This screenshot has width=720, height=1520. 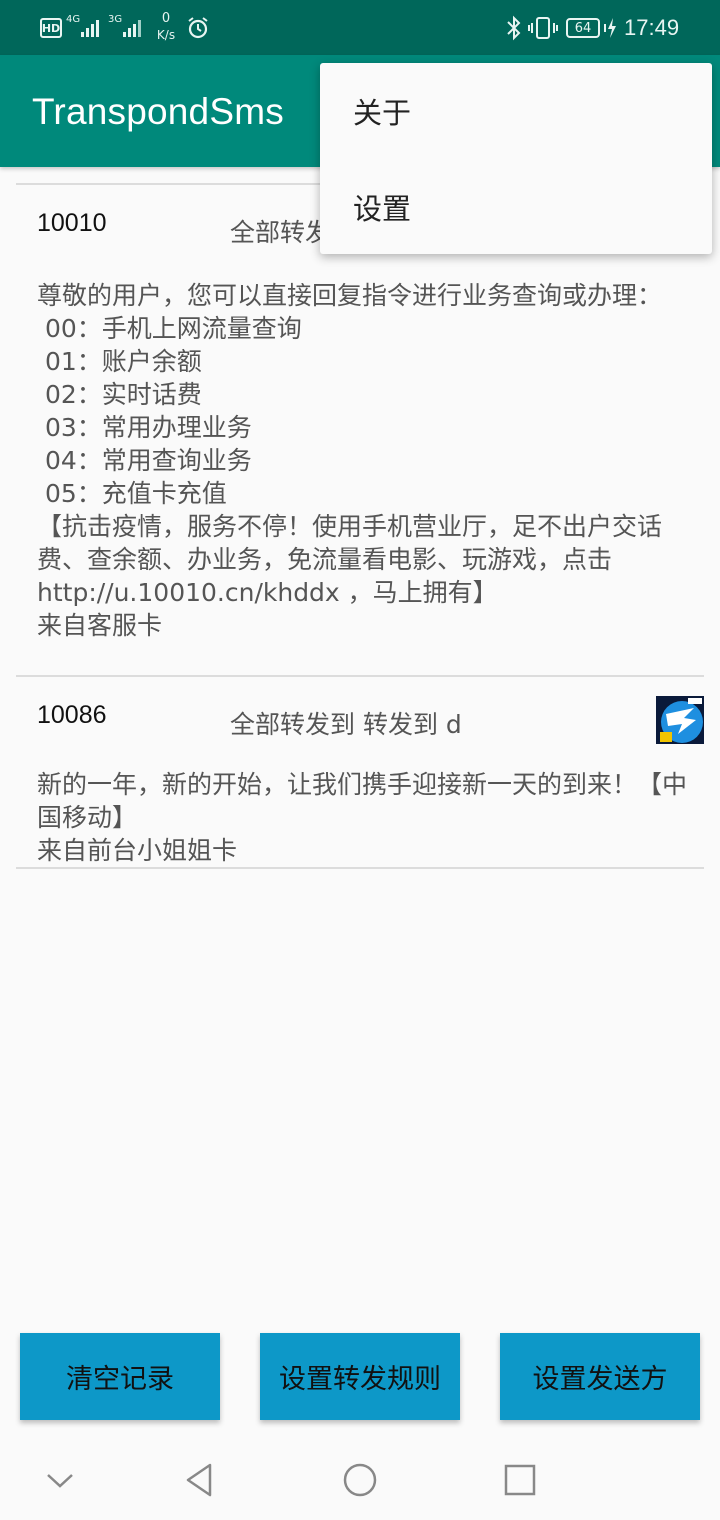 I want to click on overflow-menu: 关于 设置, so click(x=516, y=158).